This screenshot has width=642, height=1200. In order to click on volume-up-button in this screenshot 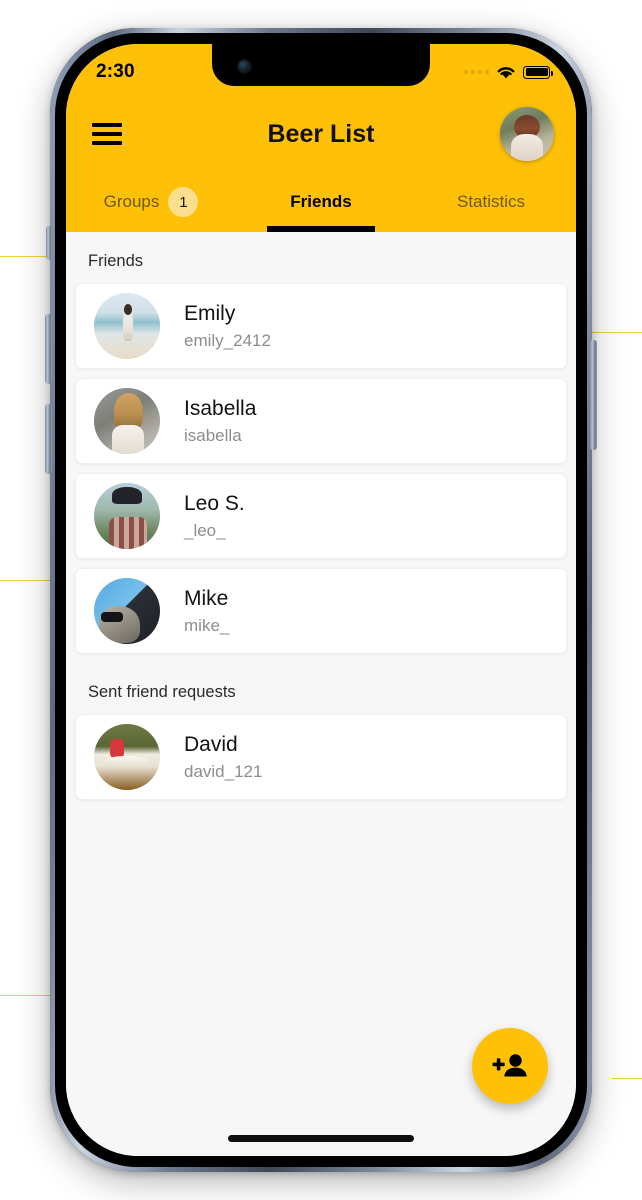, I will do `click(48, 349)`.